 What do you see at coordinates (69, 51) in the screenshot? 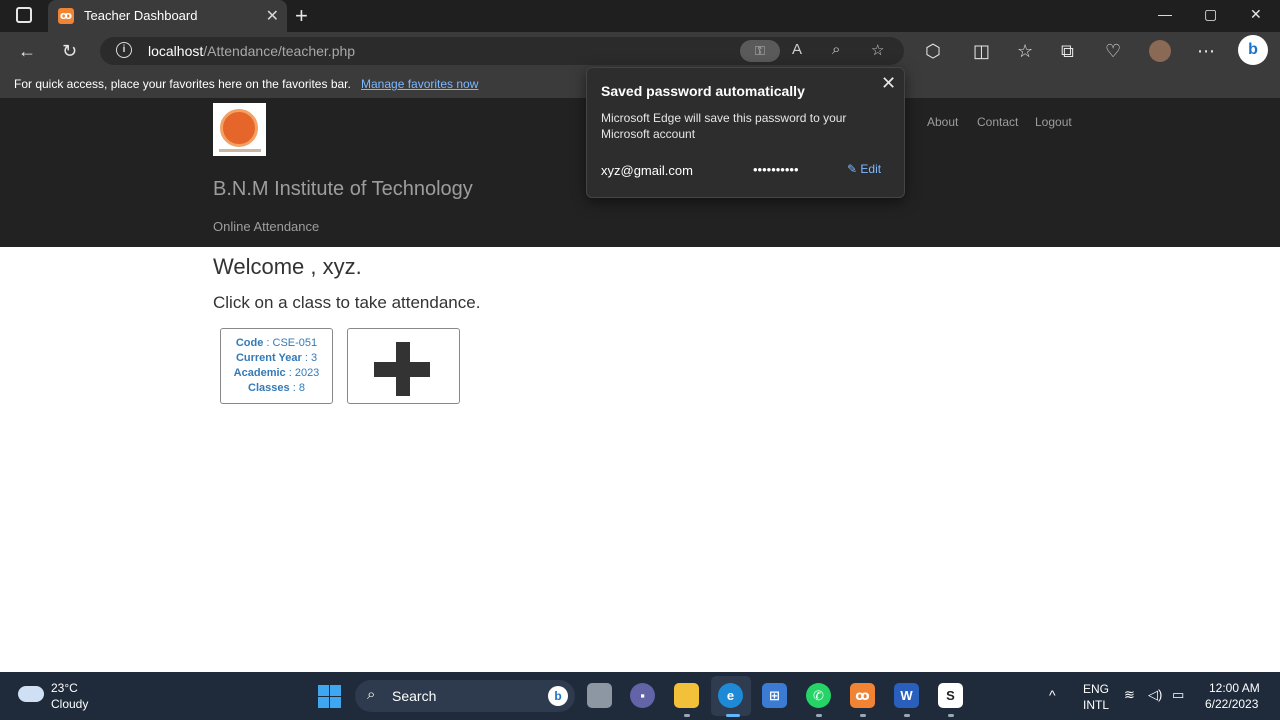
I see `refresh-icon: ↻` at bounding box center [69, 51].